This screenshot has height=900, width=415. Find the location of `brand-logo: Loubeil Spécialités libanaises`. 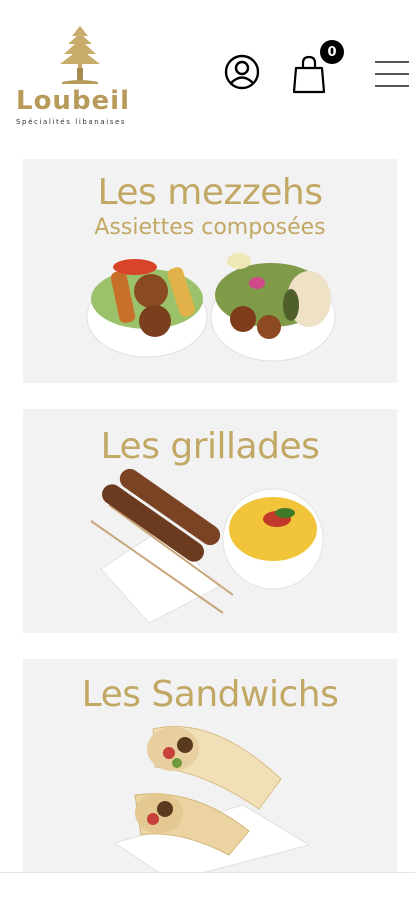

brand-logo: Loubeil Spécialités libanaises is located at coordinates (82, 76).